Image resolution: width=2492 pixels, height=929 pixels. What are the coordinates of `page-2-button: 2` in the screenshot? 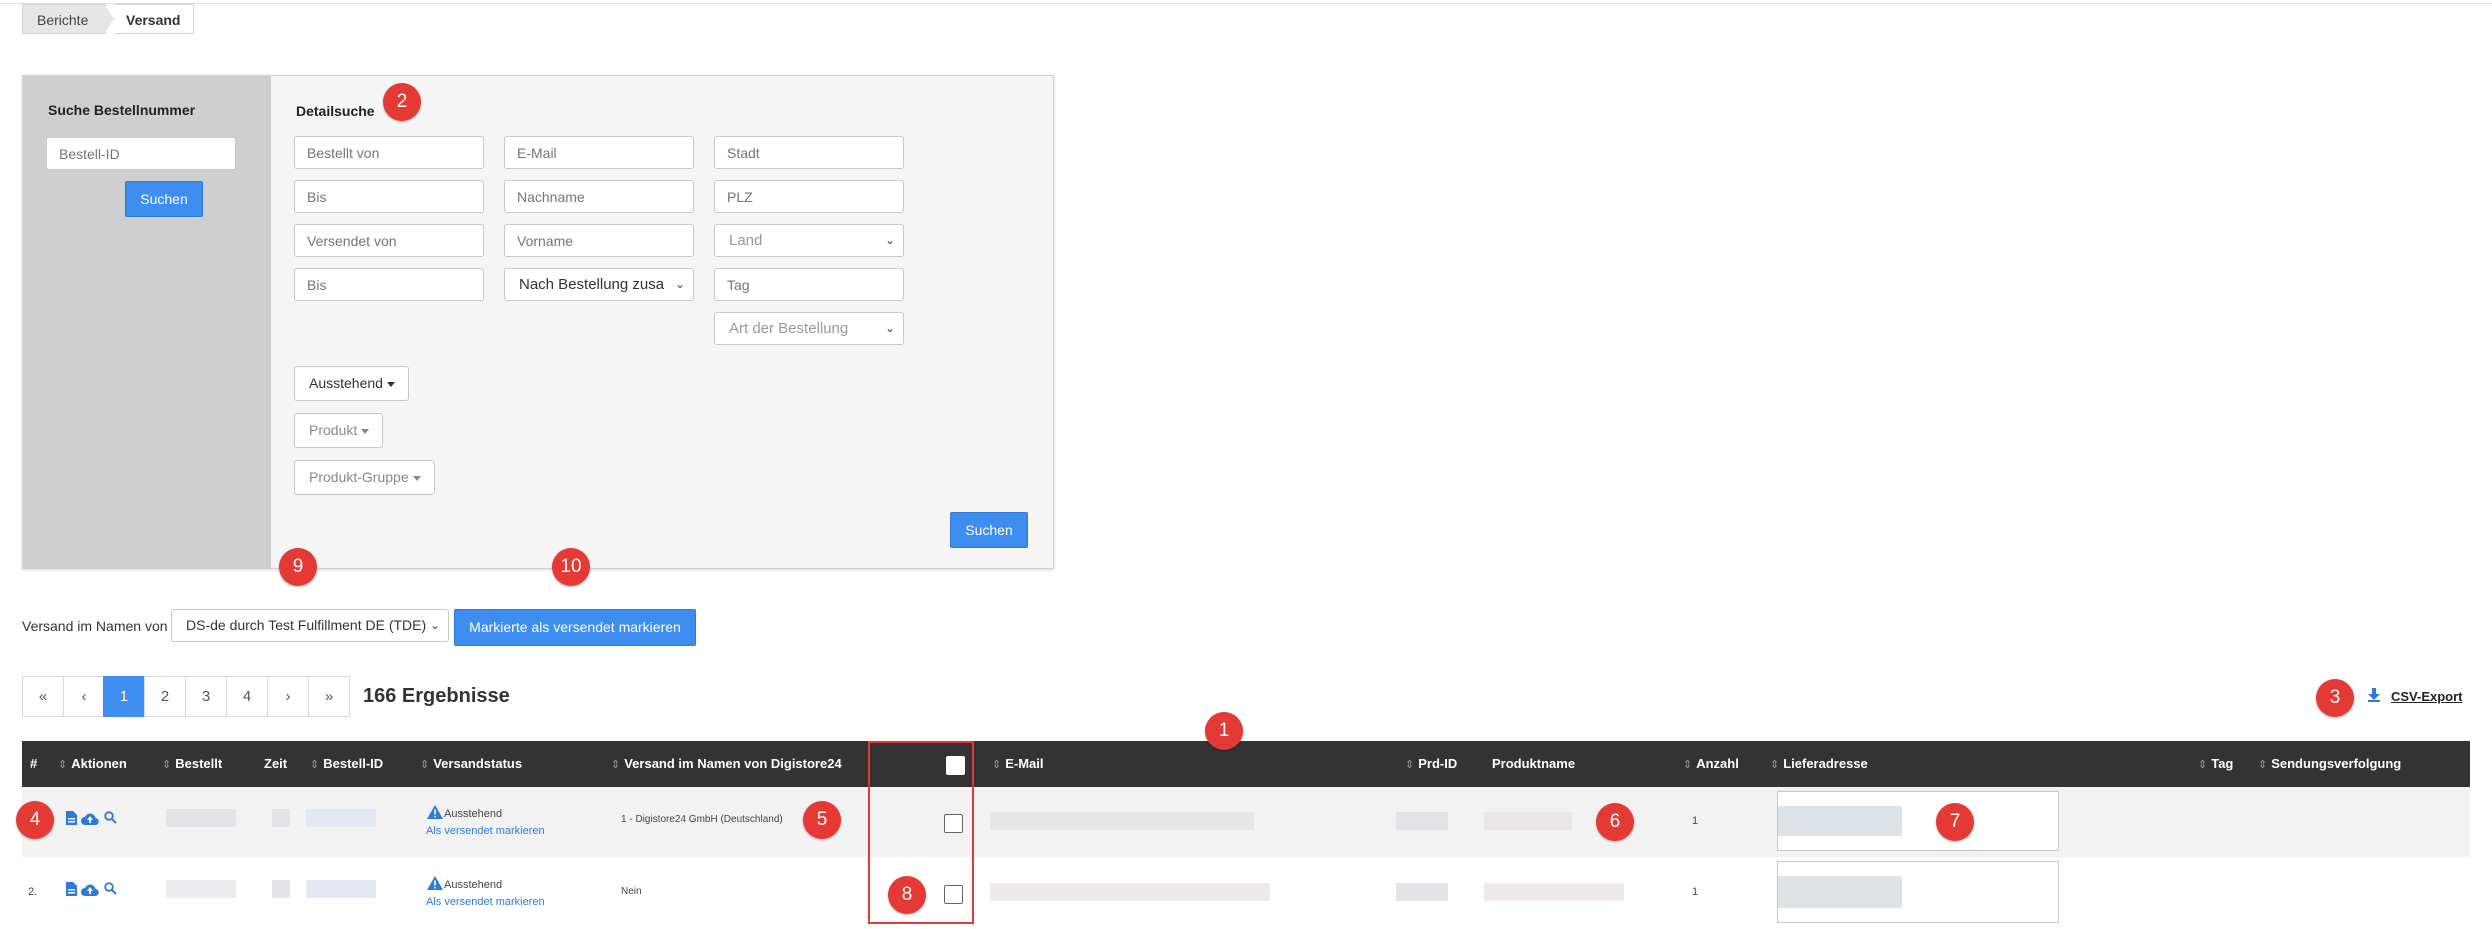 It's located at (165, 696).